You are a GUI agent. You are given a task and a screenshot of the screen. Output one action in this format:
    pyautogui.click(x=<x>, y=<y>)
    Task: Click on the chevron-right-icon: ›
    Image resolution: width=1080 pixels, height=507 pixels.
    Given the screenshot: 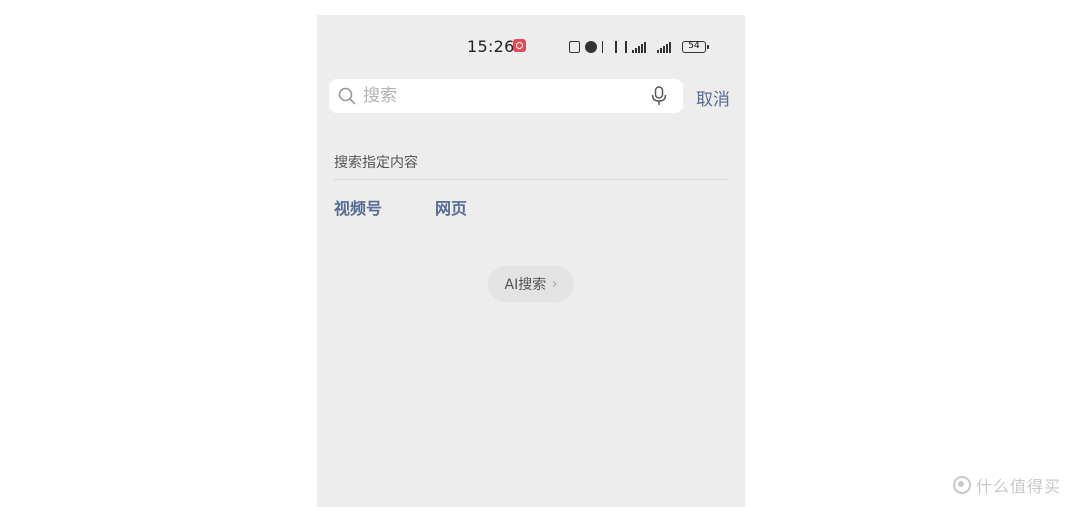 What is the action you would take?
    pyautogui.click(x=555, y=284)
    